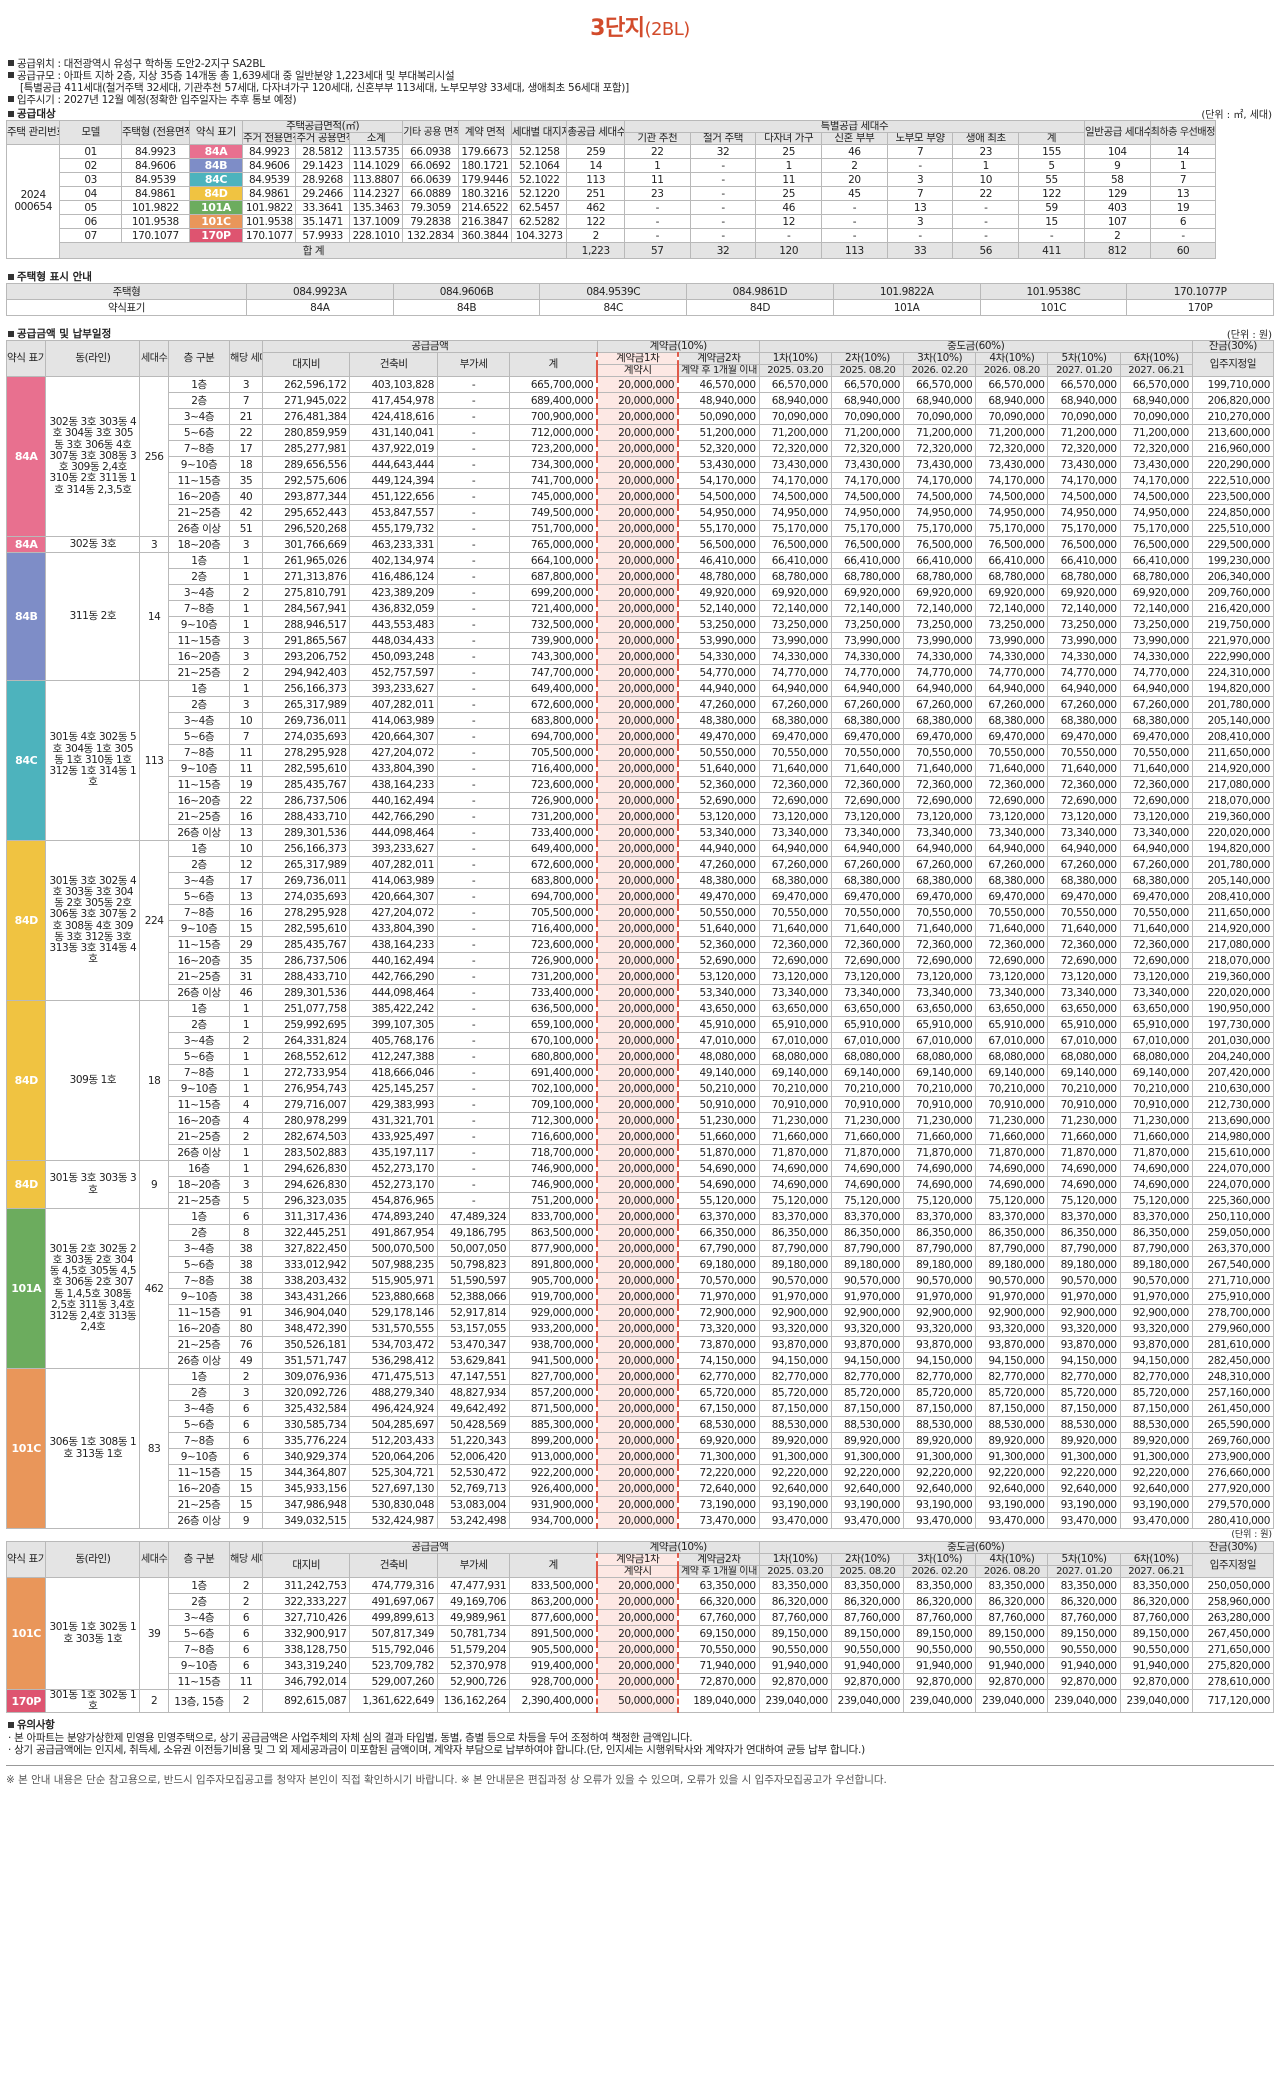  Describe the element at coordinates (1084, 1200) in the screenshot. I see `middle-payment: 75,120,000` at that location.